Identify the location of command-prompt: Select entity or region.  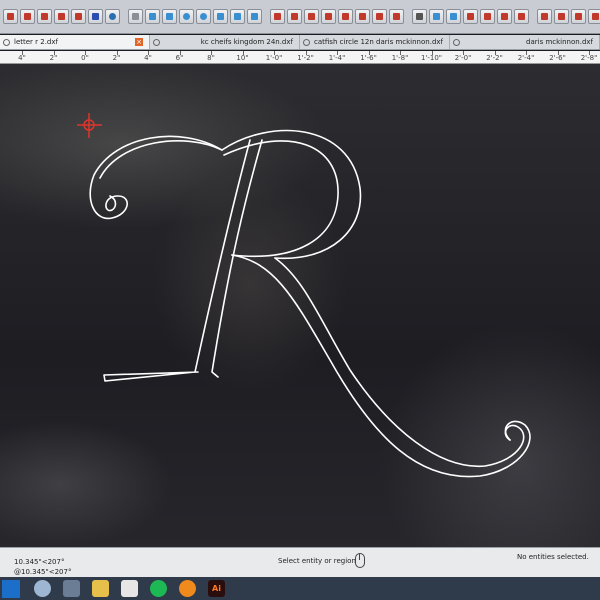
(317, 561).